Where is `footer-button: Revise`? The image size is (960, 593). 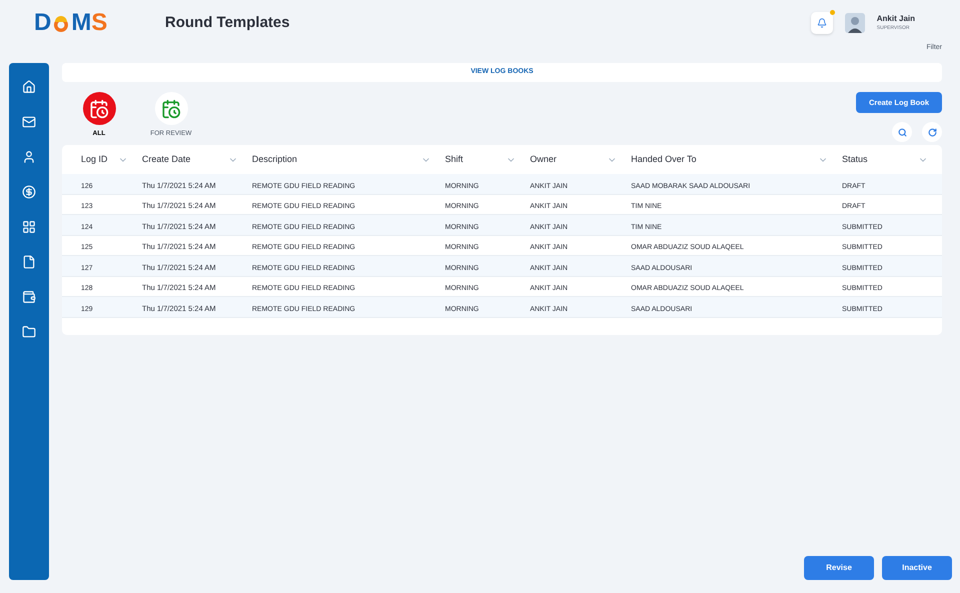 footer-button: Revise is located at coordinates (839, 568).